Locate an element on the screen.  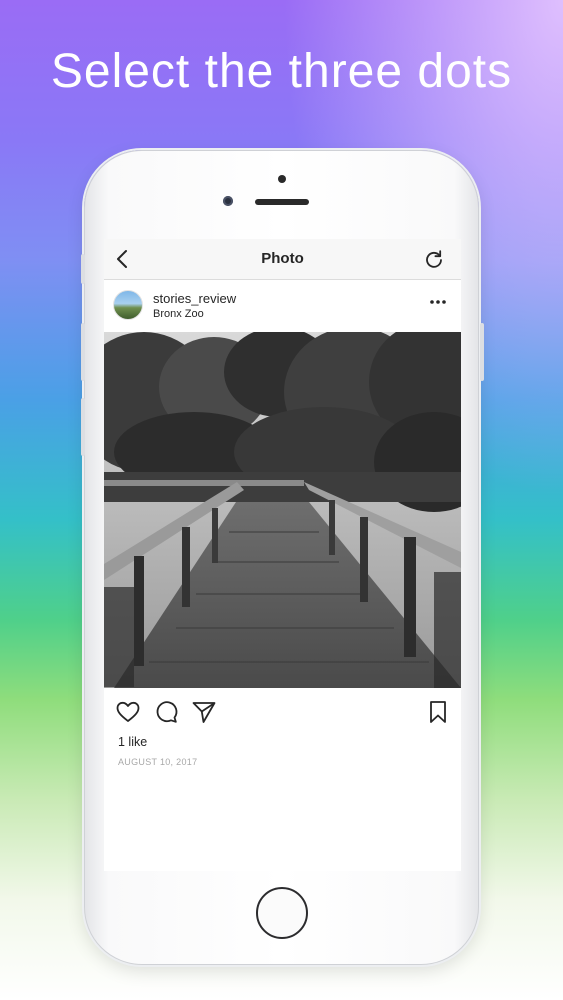
home-button is located at coordinates (282, 913).